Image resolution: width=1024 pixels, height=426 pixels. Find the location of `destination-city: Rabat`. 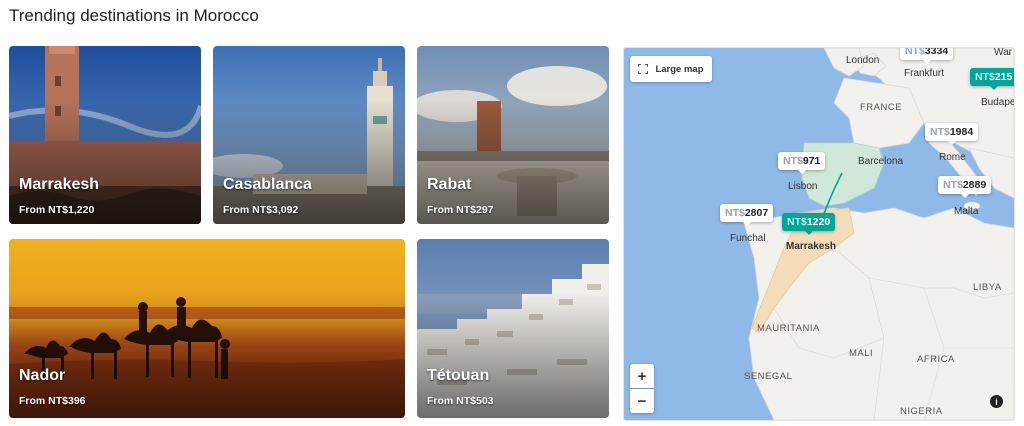

destination-city: Rabat is located at coordinates (449, 184).